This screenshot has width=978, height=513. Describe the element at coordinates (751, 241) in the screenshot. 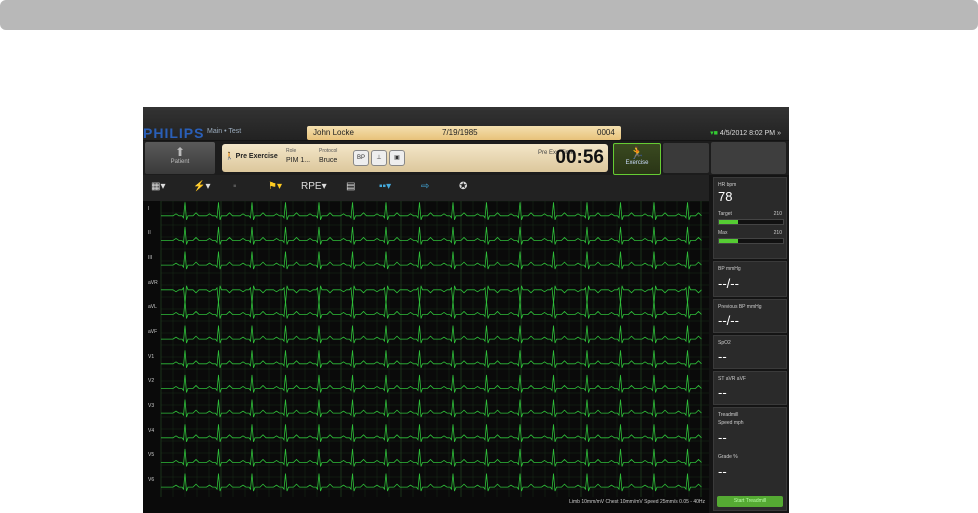

I see `max-bar` at that location.